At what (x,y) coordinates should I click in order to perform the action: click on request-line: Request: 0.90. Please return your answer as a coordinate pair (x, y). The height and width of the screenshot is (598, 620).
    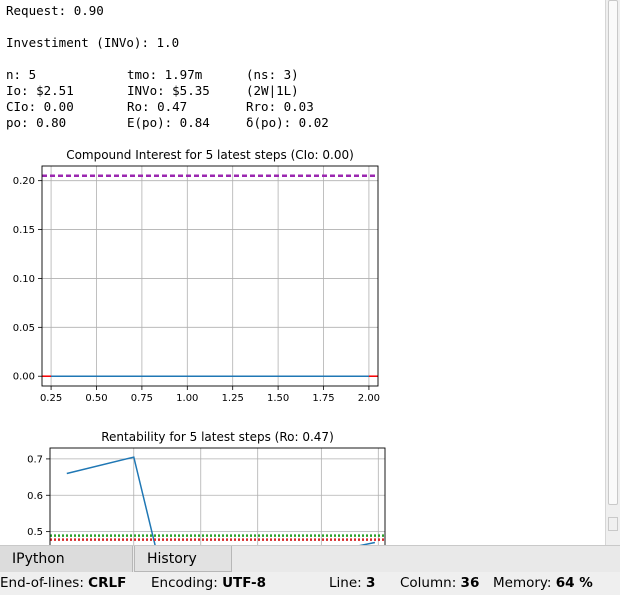
    Looking at the image, I should click on (55, 10).